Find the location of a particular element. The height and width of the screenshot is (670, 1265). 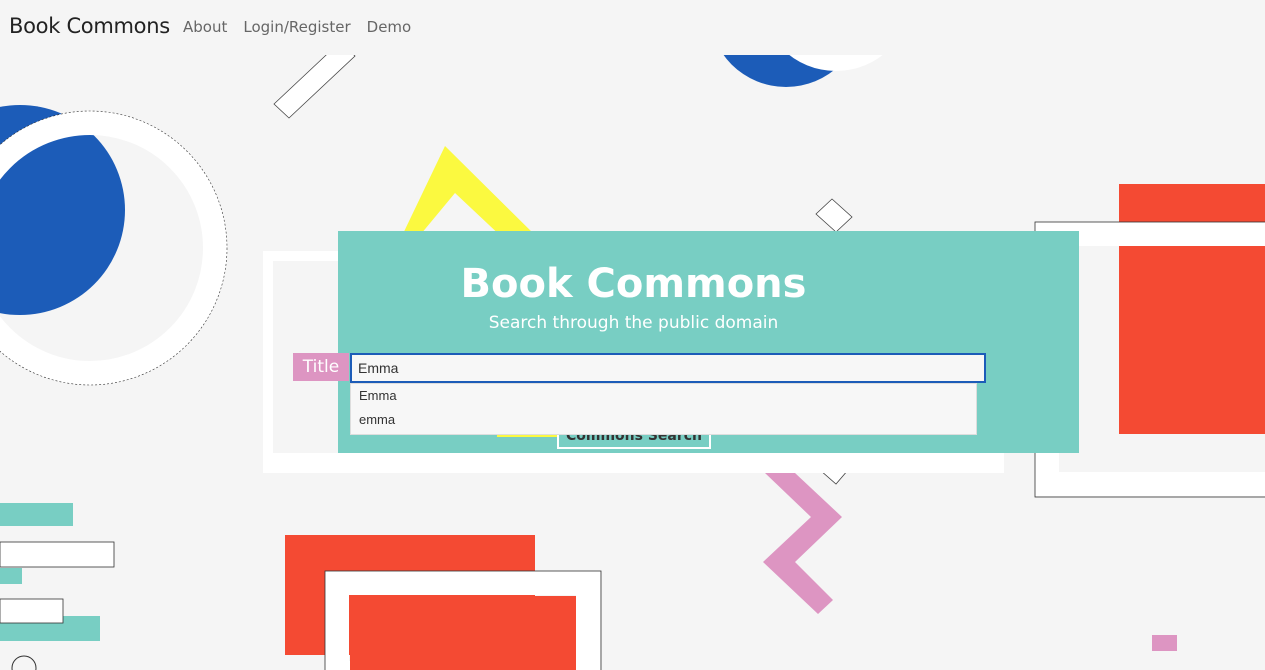

title-field-label: Title is located at coordinates (321, 367).